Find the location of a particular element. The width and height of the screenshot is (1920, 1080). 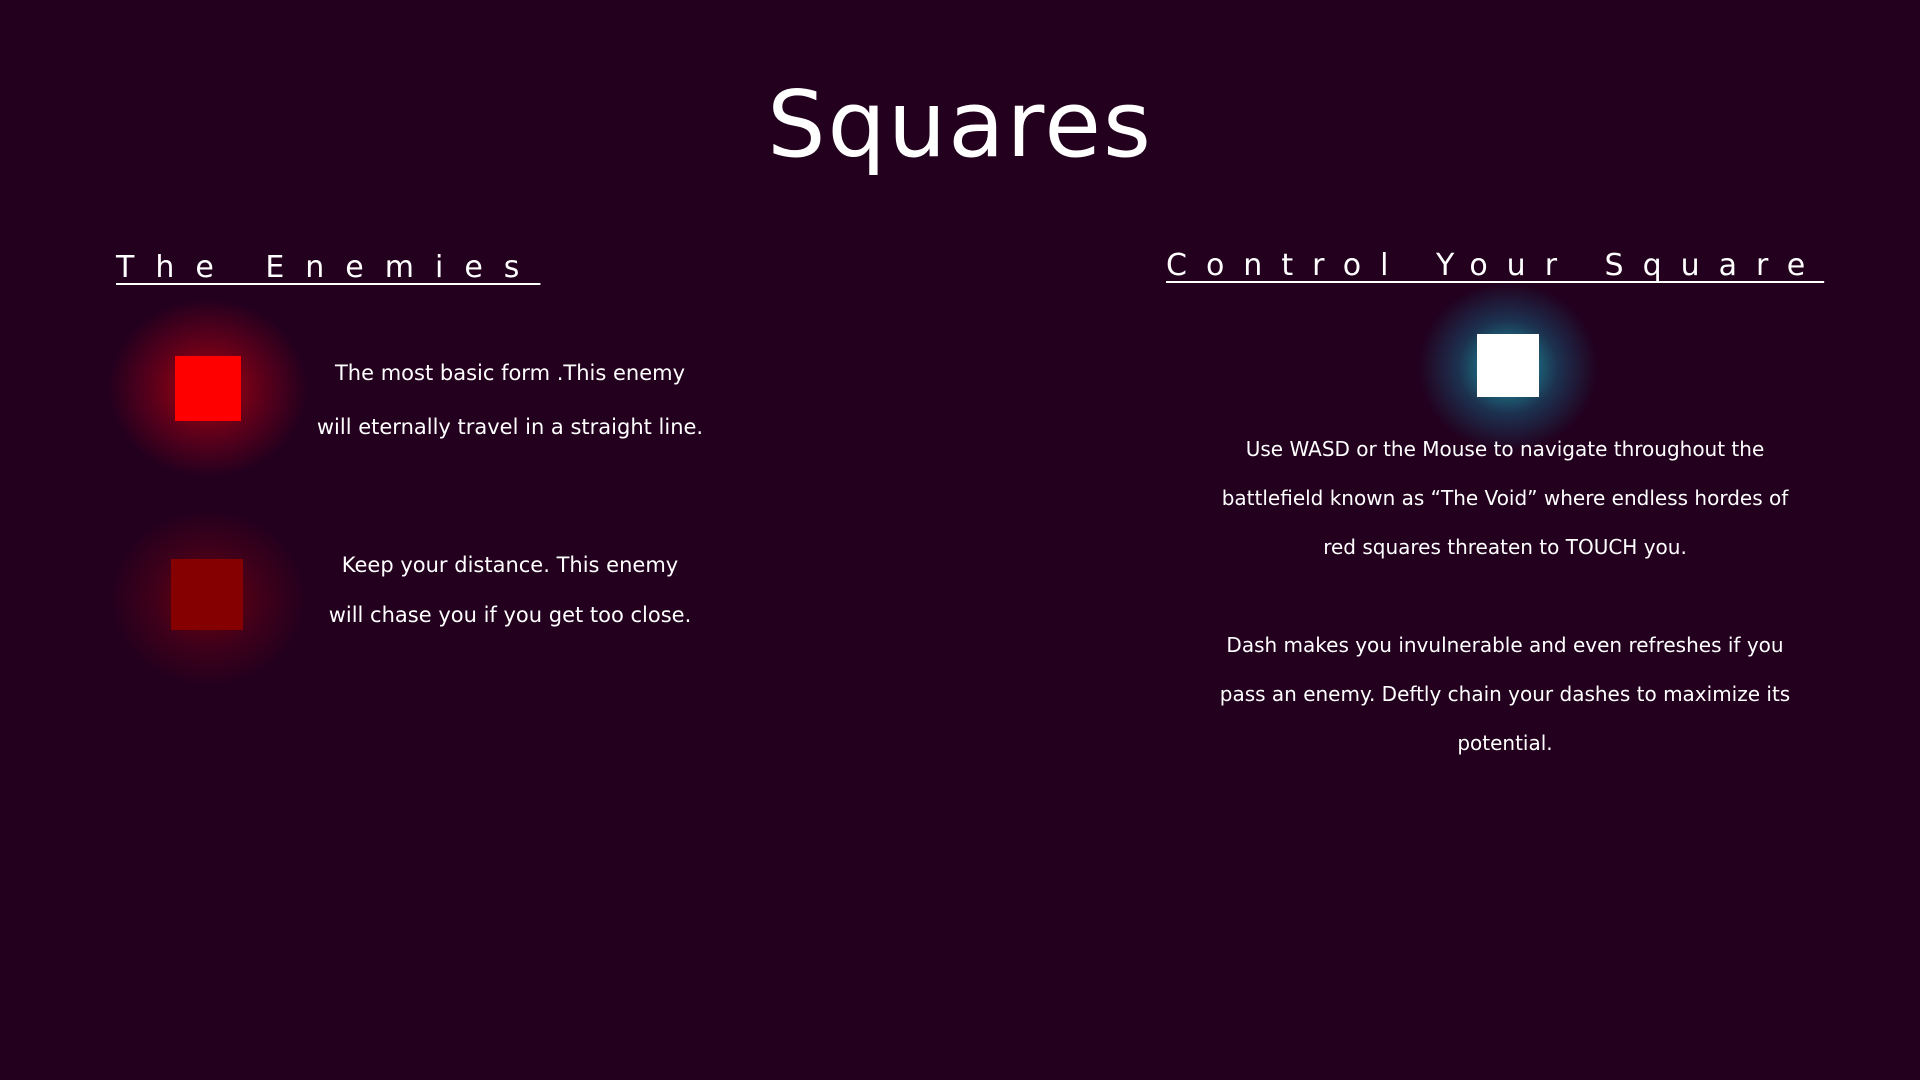

movement-description-line: red squares threaten to TOUCH you. is located at coordinates (1505, 547).